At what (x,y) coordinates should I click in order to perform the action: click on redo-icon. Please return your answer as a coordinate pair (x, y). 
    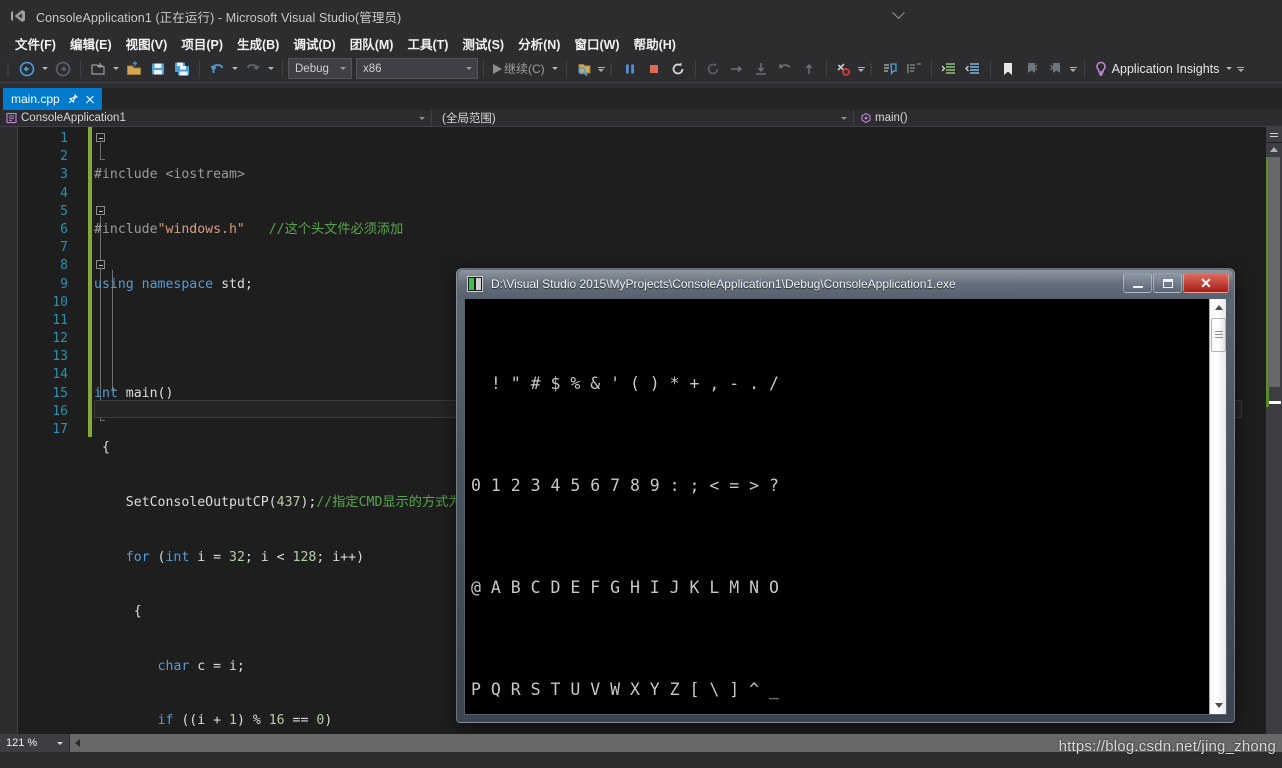
    Looking at the image, I should click on (253, 69).